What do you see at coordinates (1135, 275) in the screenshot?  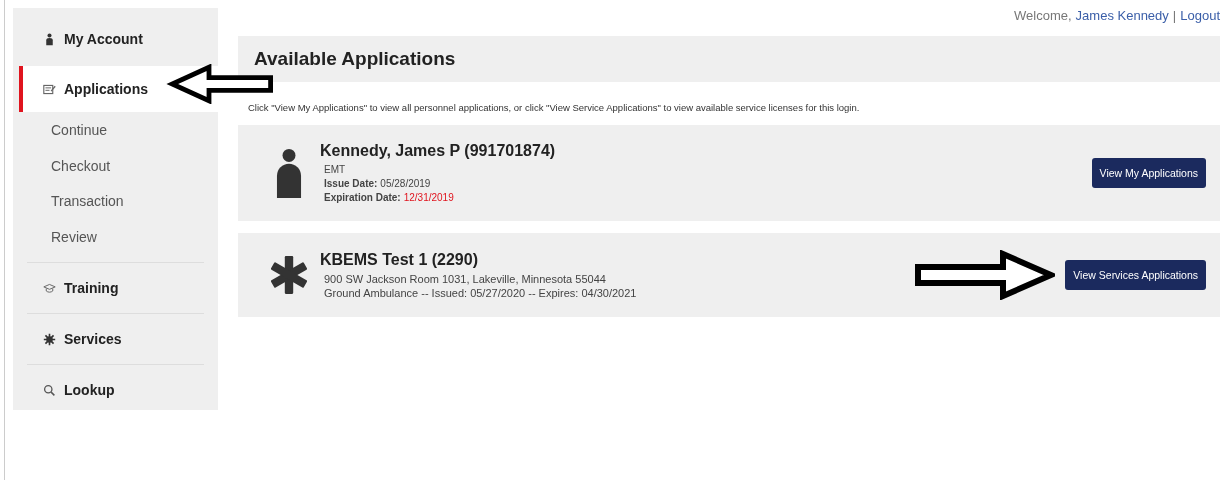 I see `view-applications-button: View Services Applications` at bounding box center [1135, 275].